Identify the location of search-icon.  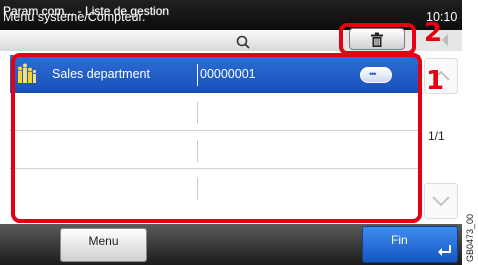
(243, 42).